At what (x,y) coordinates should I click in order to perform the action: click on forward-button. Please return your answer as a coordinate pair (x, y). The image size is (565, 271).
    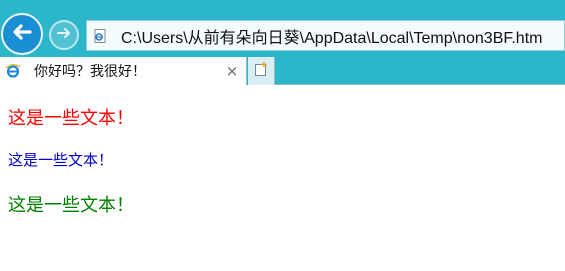
    Looking at the image, I should click on (64, 35).